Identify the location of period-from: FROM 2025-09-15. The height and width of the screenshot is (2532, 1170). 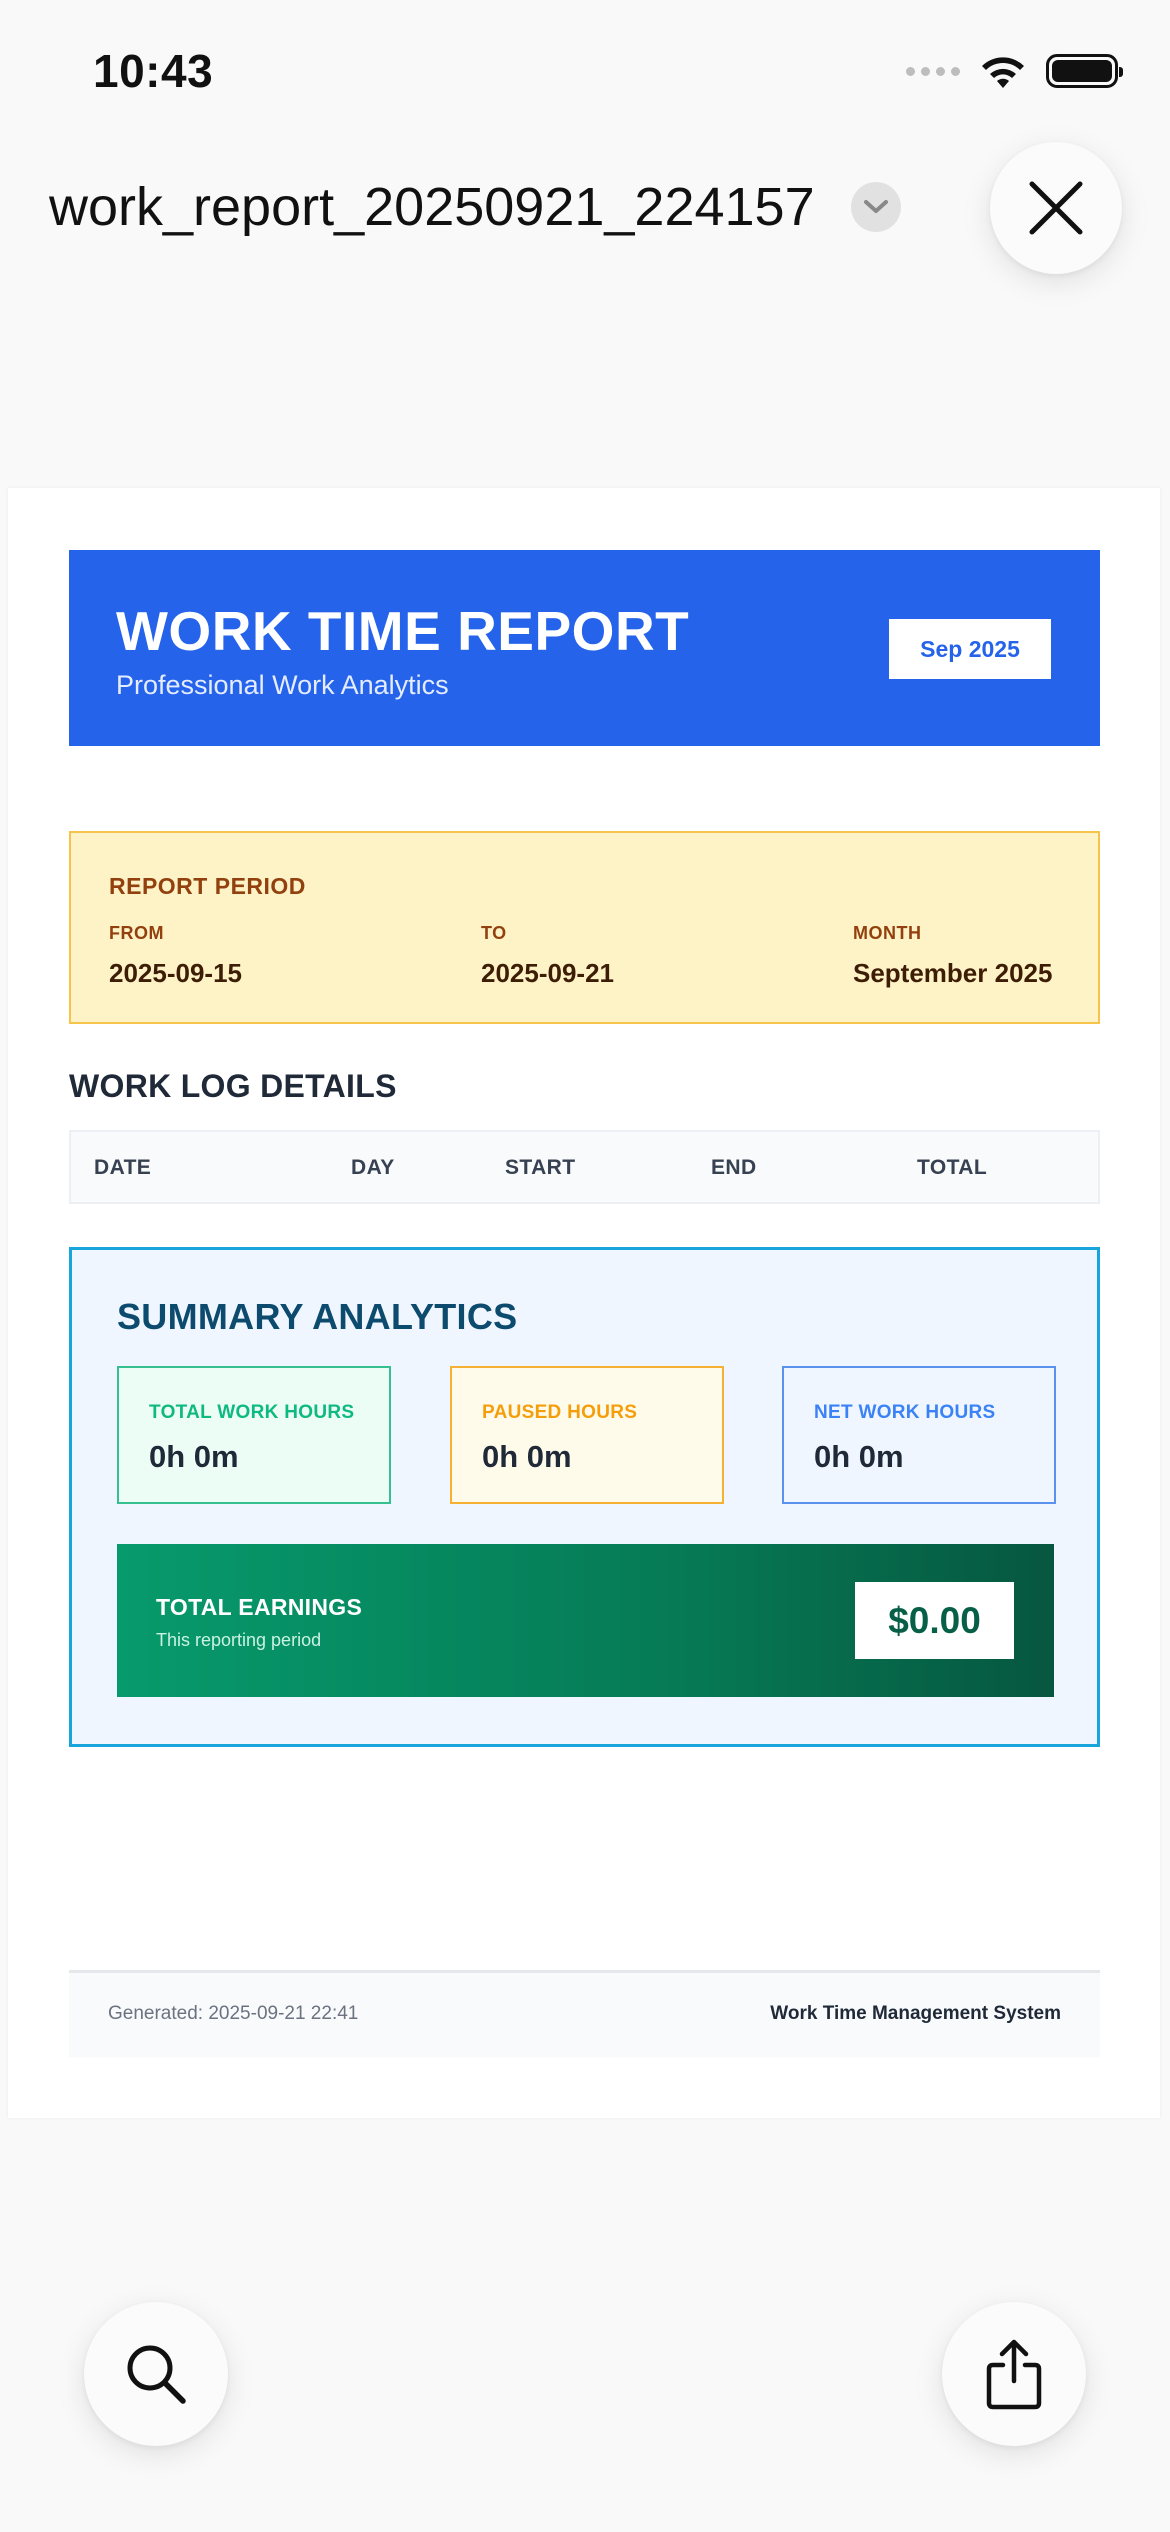
(175, 956).